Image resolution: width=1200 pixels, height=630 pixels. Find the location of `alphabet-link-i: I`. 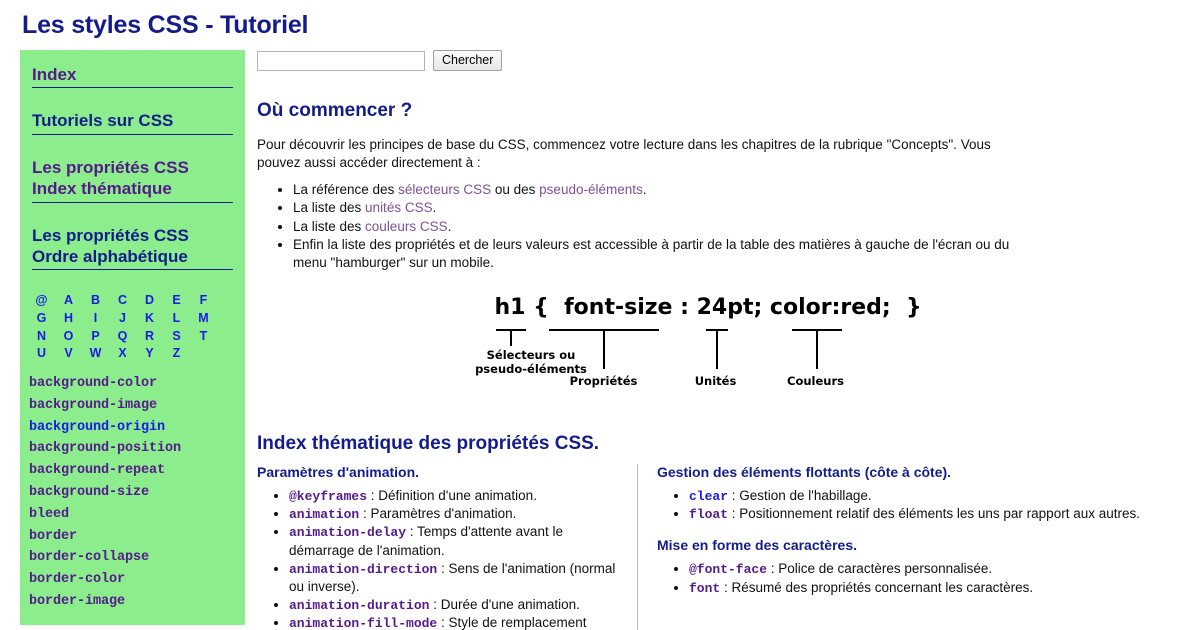

alphabet-link-i: I is located at coordinates (95, 318).